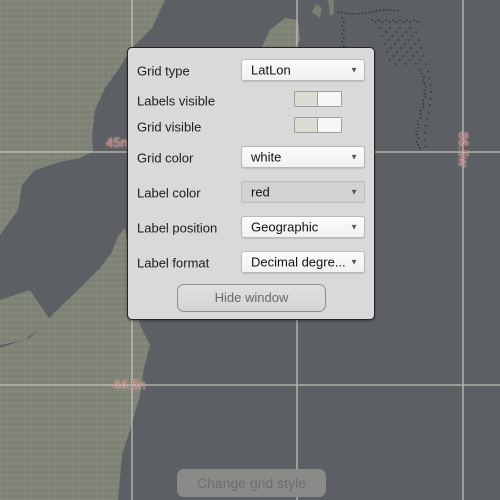 The image size is (500, 500). Describe the element at coordinates (169, 193) in the screenshot. I see `label-color-label: Label color` at that location.